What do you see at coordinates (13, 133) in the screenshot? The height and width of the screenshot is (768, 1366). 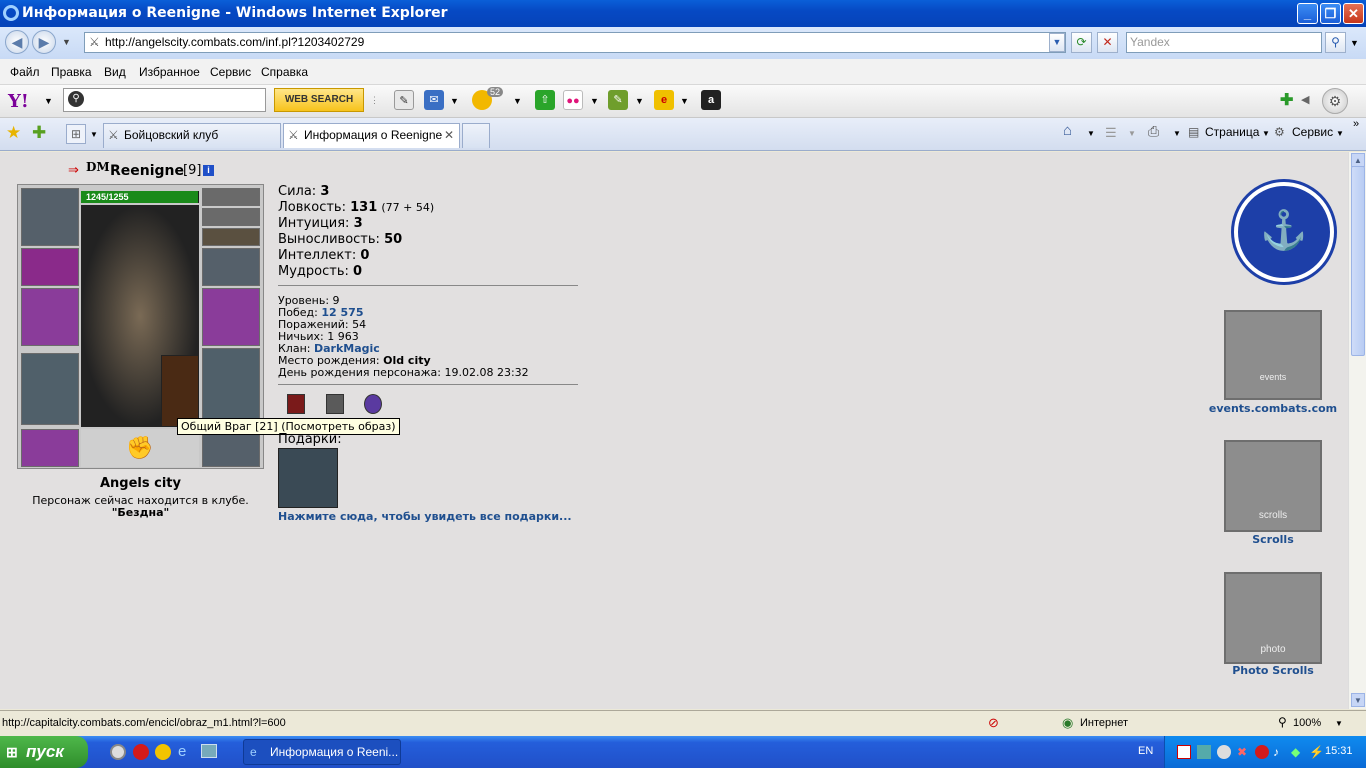 I see `favorites-star-icon: ★` at bounding box center [13, 133].